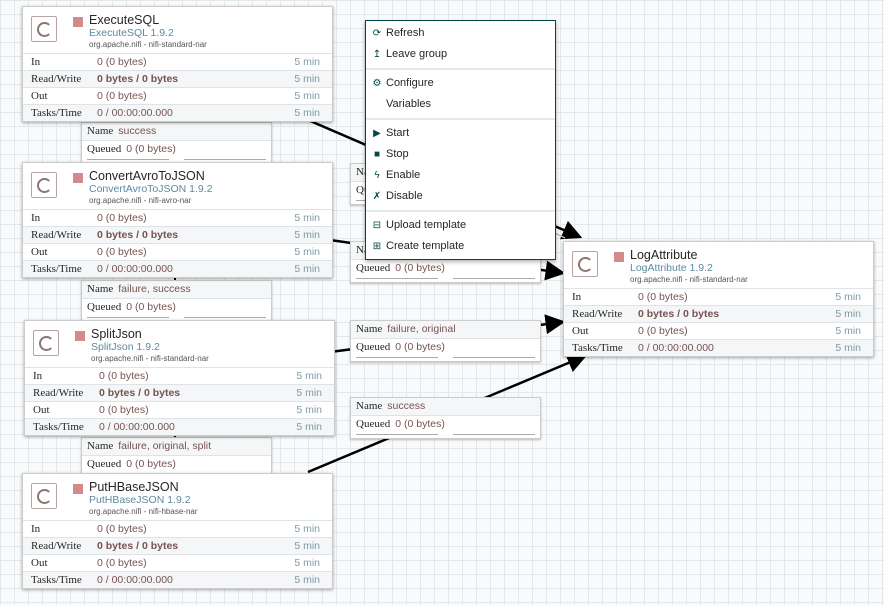 This screenshot has height=605, width=884. I want to click on menu-item-upload-template: ⊟ Upload template, so click(460, 225).